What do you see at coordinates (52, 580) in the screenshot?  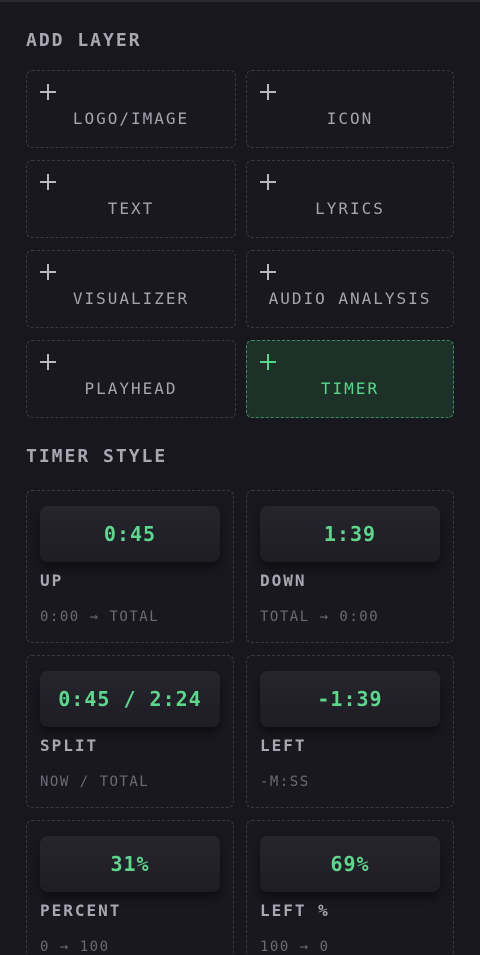 I see `timer-style-name: UP` at bounding box center [52, 580].